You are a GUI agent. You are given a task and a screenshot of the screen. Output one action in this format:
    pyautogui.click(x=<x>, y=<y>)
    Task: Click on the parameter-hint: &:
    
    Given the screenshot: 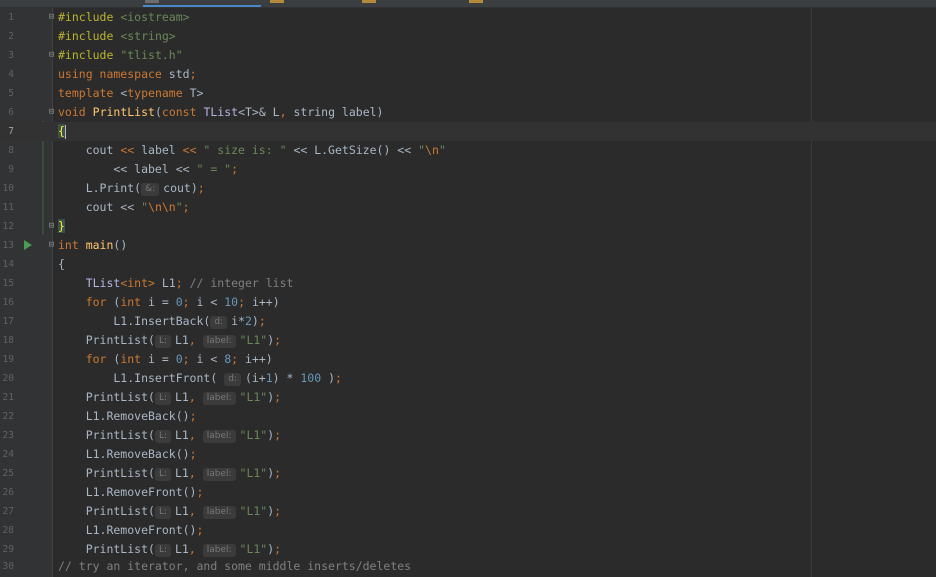 What is the action you would take?
    pyautogui.click(x=150, y=189)
    